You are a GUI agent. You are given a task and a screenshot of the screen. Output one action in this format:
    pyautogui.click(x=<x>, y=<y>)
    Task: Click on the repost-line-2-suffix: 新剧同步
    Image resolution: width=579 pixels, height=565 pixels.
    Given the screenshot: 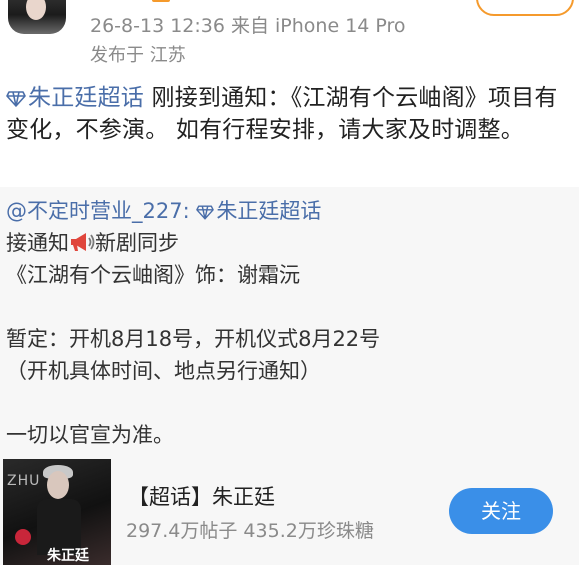 What is the action you would take?
    pyautogui.click(x=137, y=243)
    